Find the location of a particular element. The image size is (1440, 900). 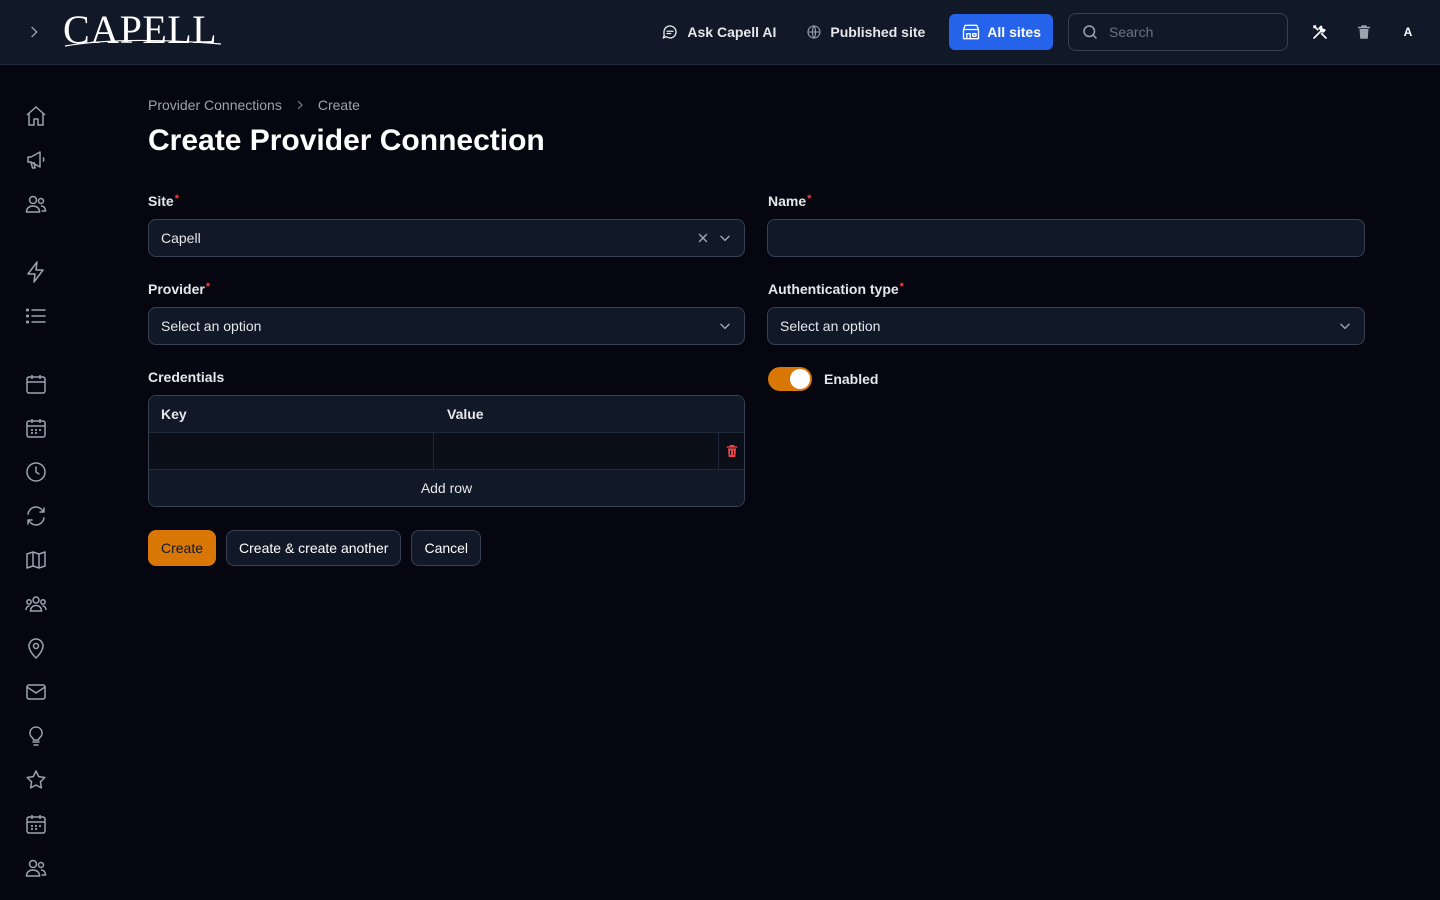

site-label-text: Site is located at coordinates (161, 201).